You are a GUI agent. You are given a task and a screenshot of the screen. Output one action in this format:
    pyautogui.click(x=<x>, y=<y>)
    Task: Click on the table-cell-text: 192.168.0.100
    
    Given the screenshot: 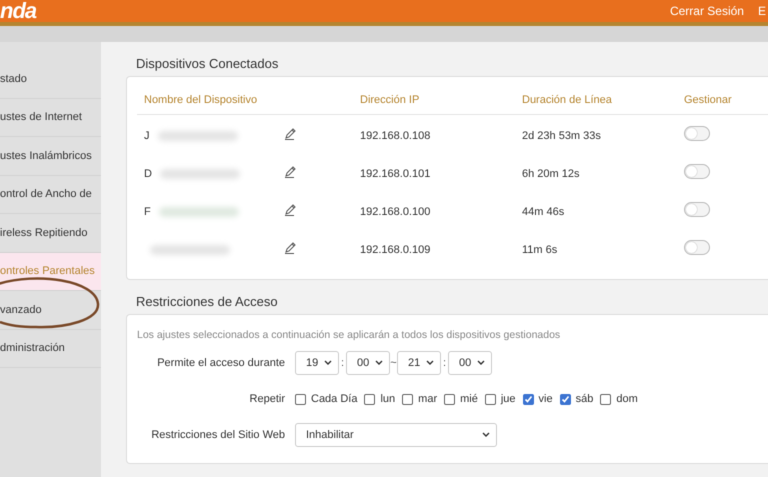 What is the action you would take?
    pyautogui.click(x=396, y=212)
    